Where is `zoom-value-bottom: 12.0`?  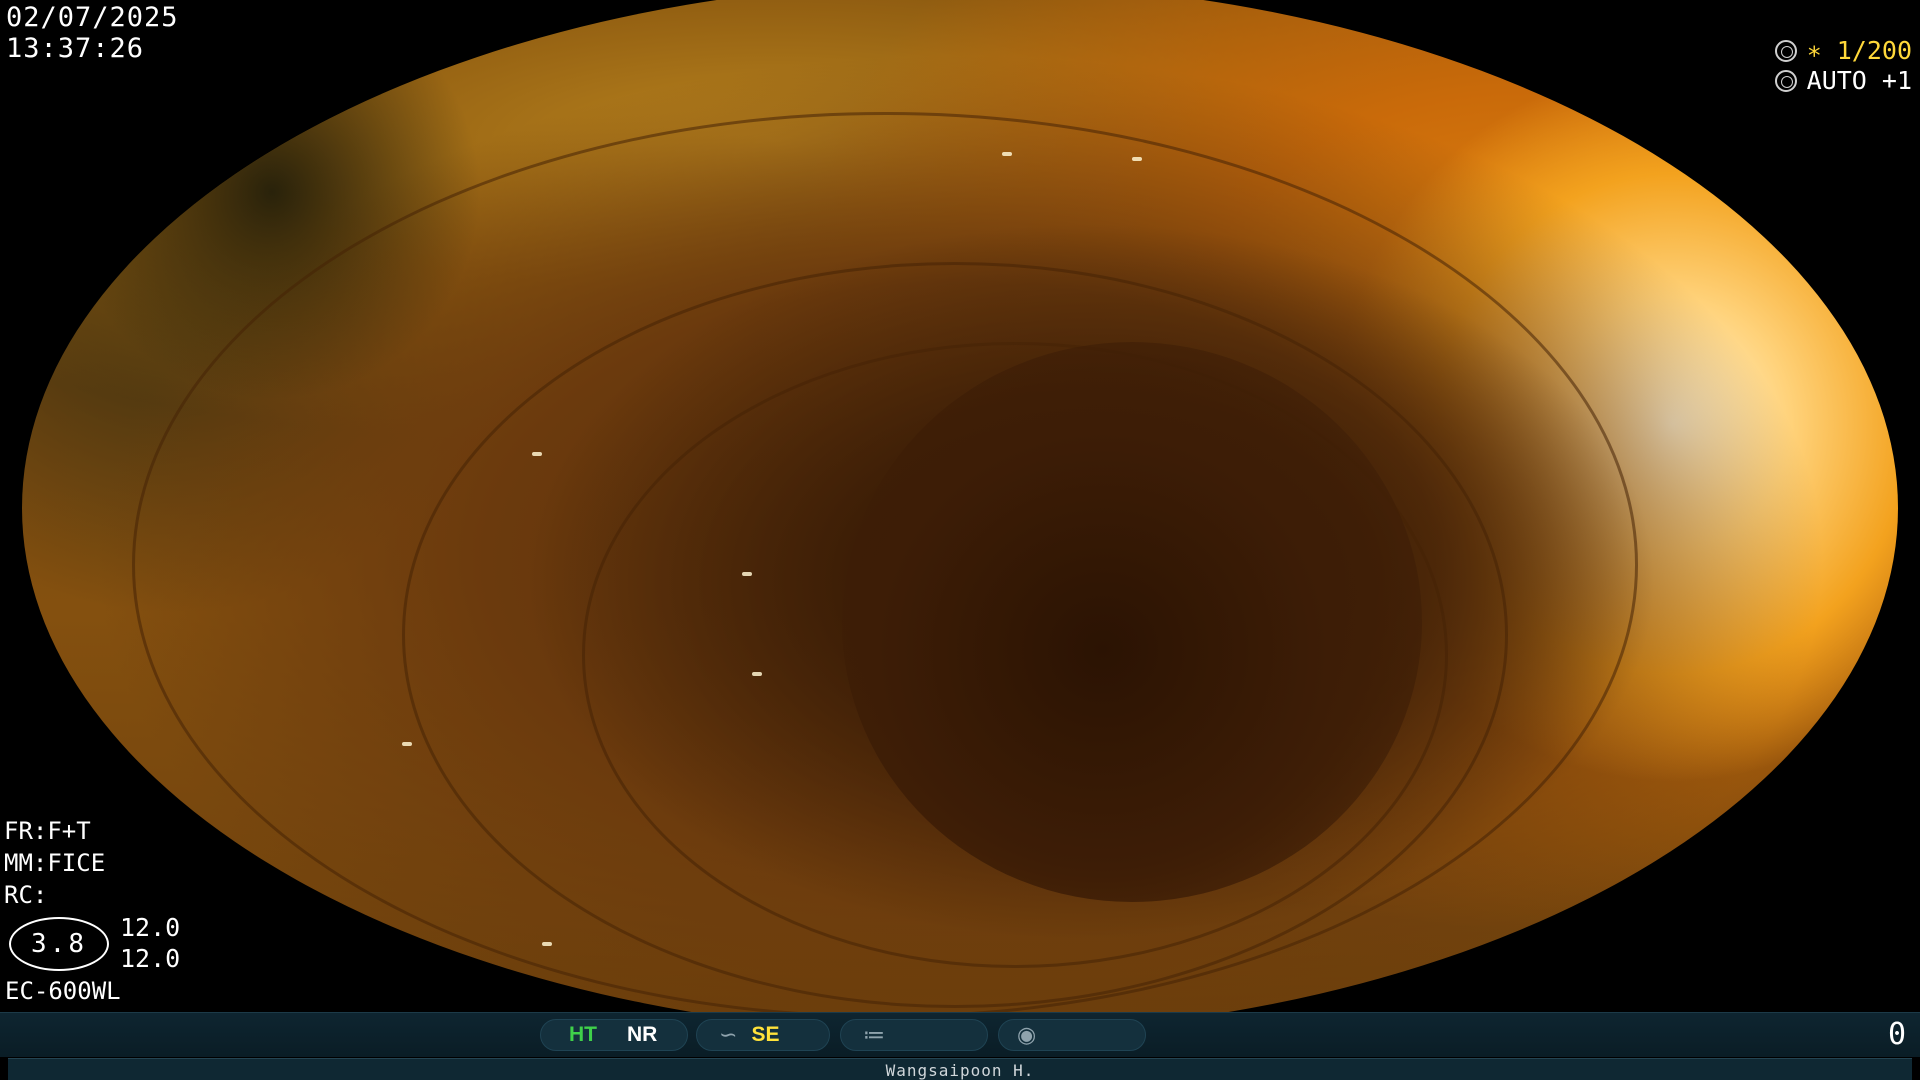 zoom-value-bottom: 12.0 is located at coordinates (150, 958).